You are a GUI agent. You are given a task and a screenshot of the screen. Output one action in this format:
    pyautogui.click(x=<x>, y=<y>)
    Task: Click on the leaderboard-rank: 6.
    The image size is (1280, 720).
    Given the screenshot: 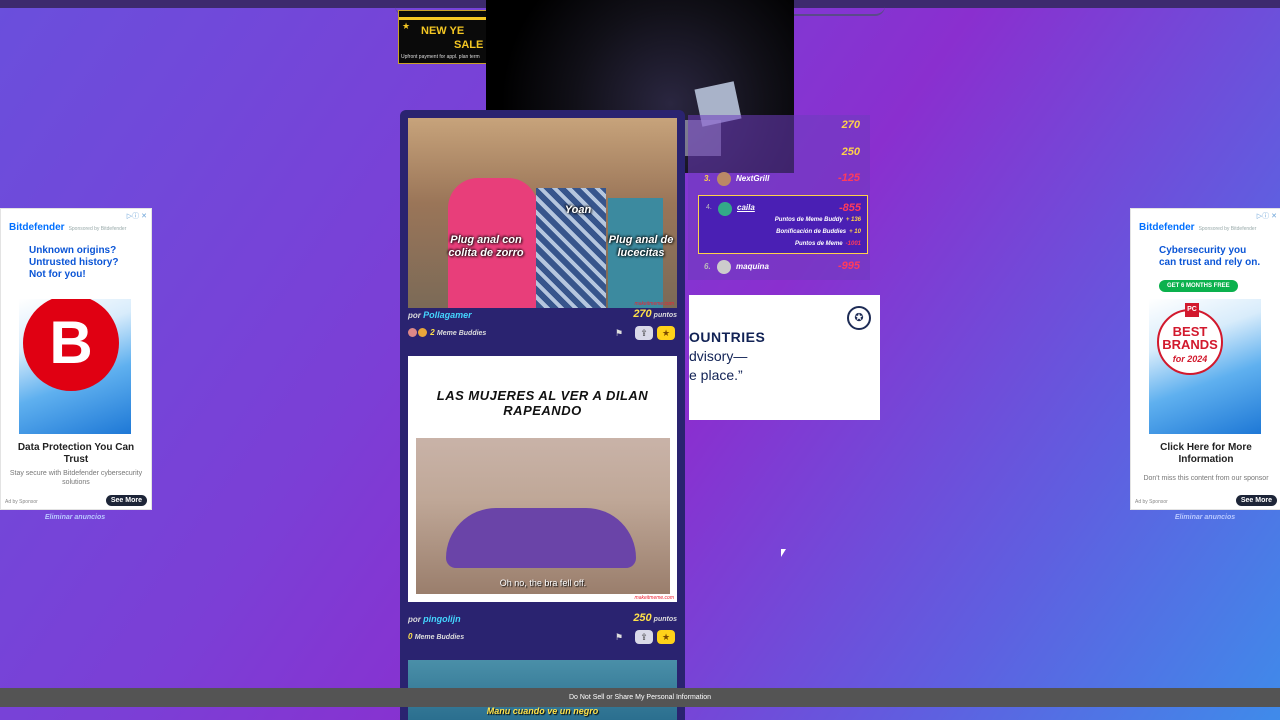 What is the action you would take?
    pyautogui.click(x=707, y=266)
    